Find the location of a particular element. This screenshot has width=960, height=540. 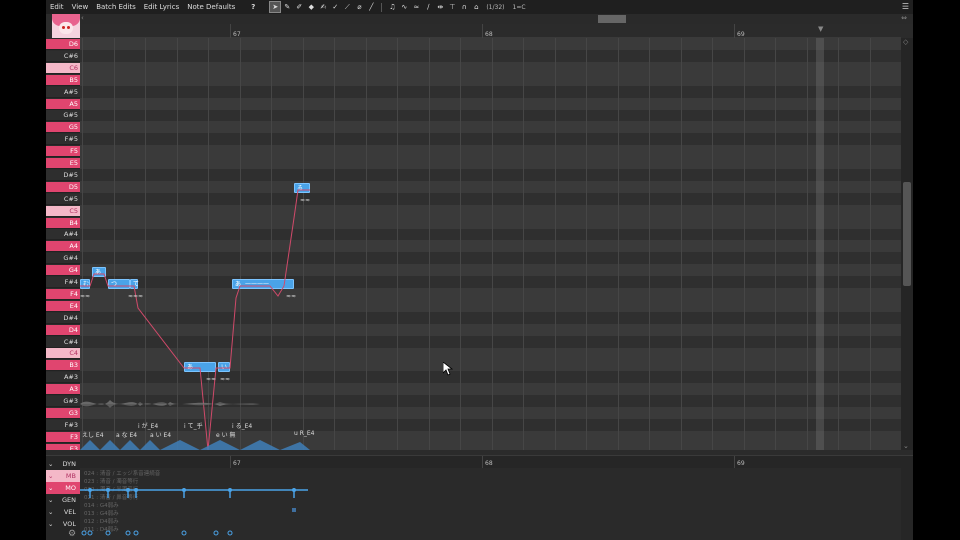

split-icon: ⇹ is located at coordinates (440, 7).